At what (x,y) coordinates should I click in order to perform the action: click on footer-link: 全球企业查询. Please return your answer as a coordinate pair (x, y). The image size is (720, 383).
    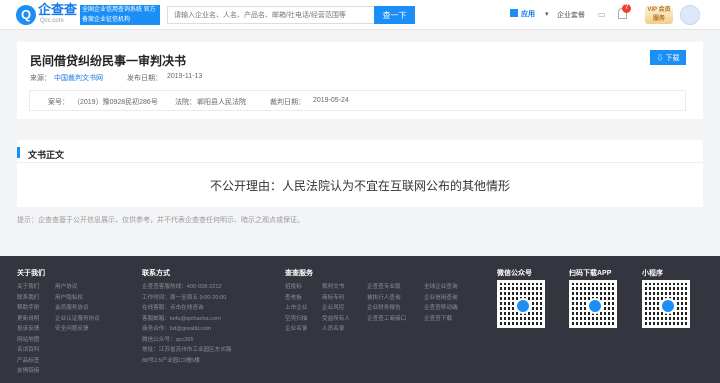
    Looking at the image, I should click on (441, 287).